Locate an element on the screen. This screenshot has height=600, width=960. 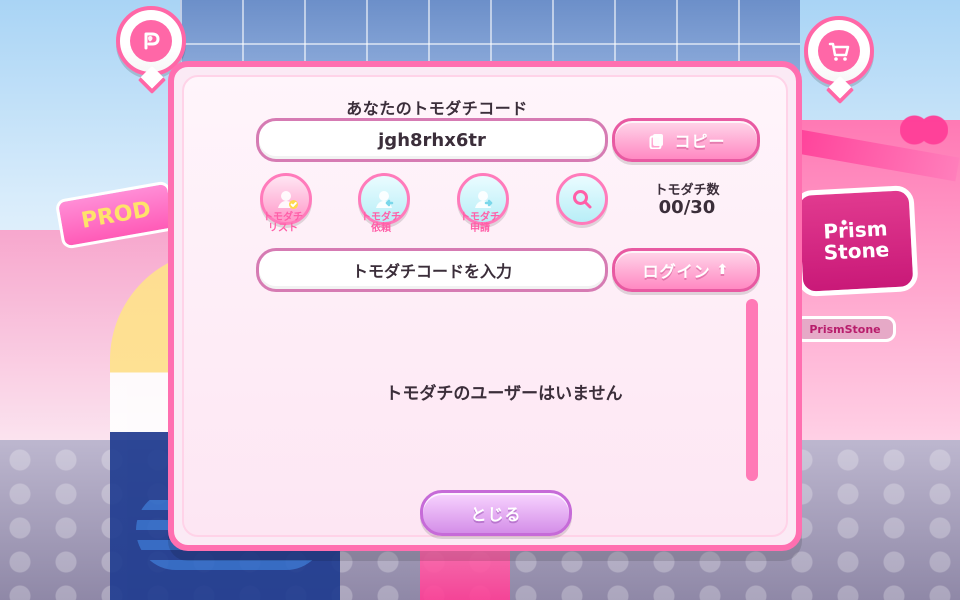
friend-code-value: jgh8rhx6tr is located at coordinates (432, 140).